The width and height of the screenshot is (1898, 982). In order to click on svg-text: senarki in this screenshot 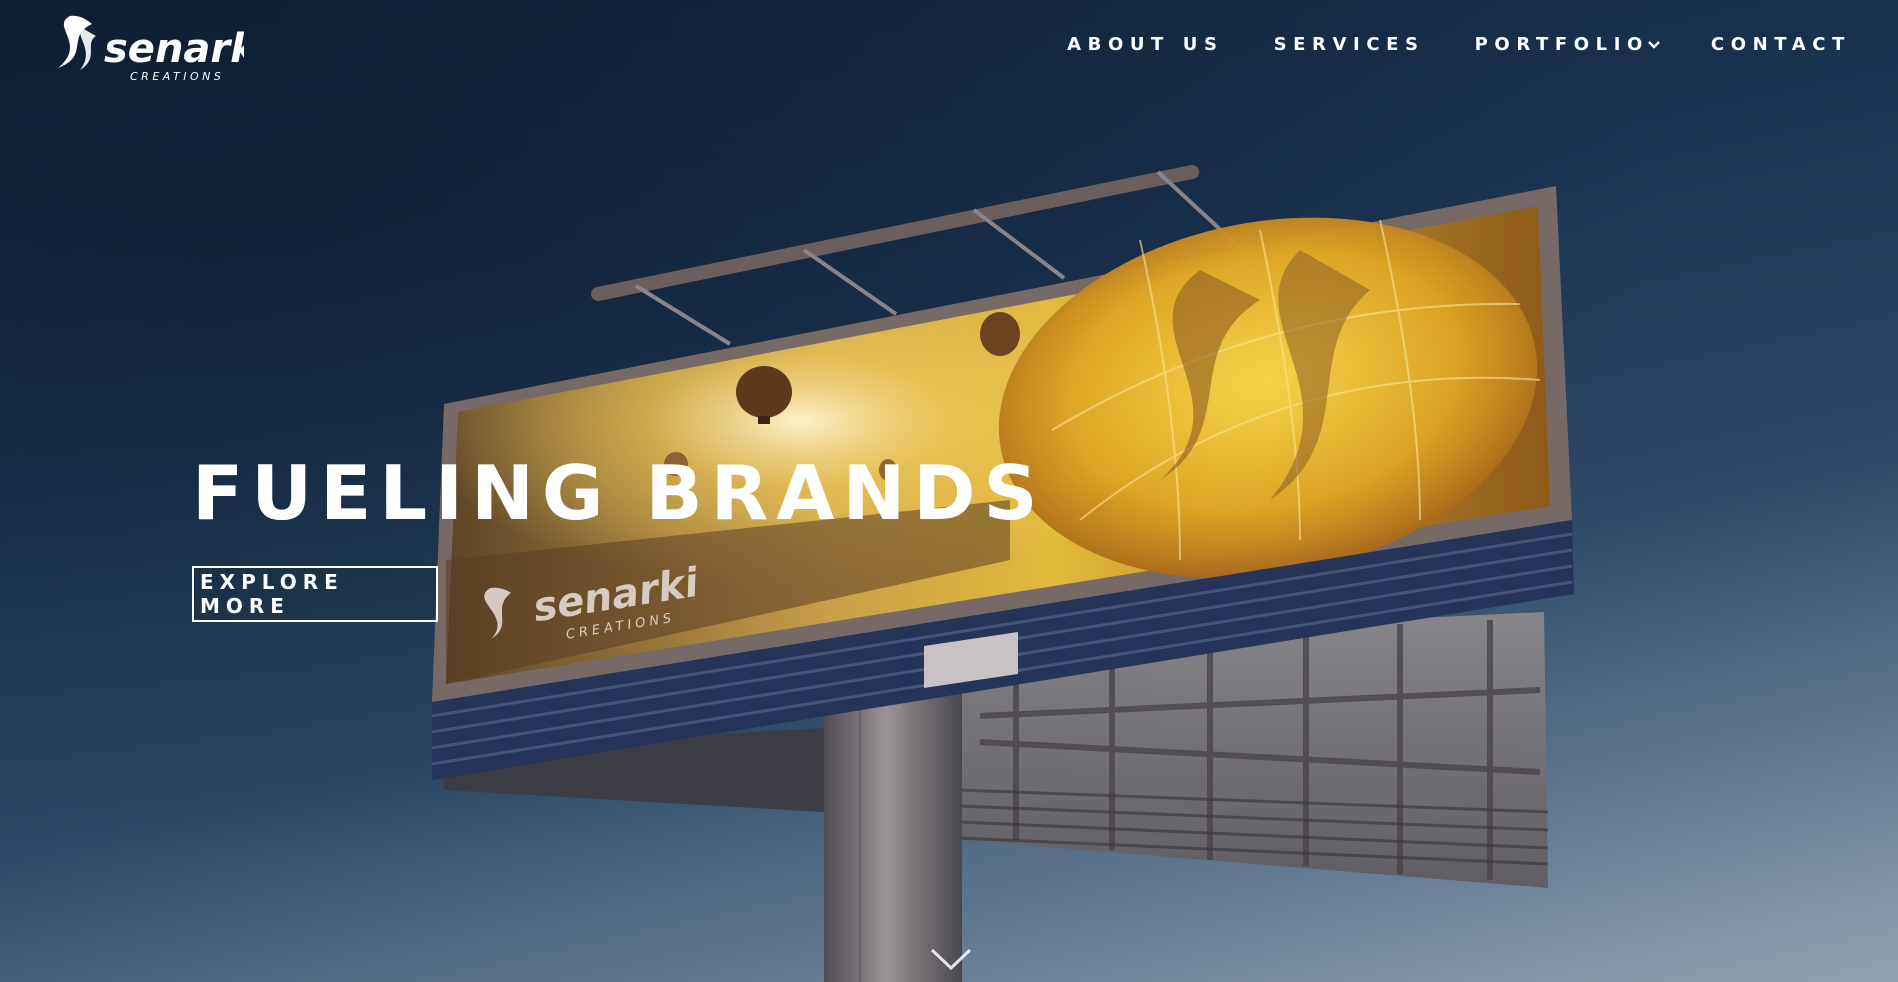, I will do `click(174, 49)`.